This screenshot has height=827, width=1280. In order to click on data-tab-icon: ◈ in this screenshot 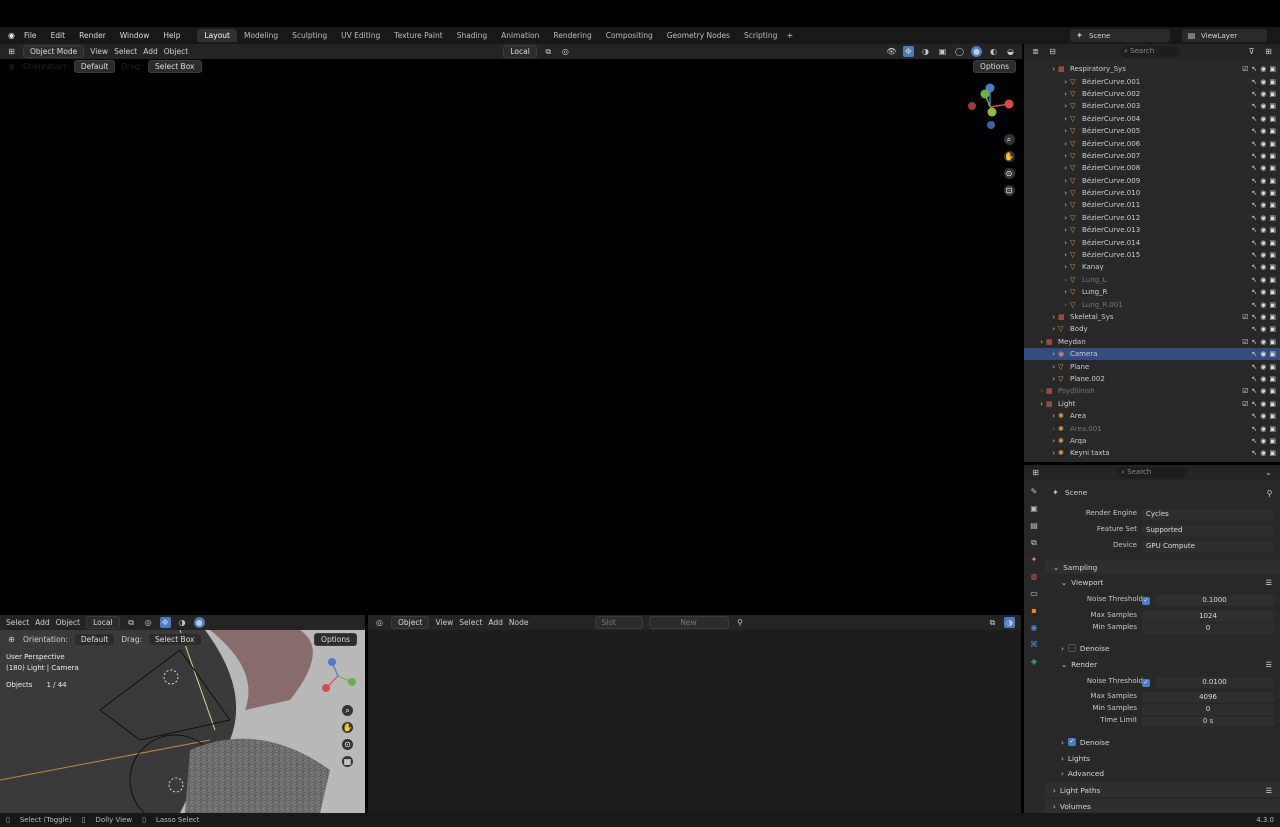, I will do `click(1034, 661)`.